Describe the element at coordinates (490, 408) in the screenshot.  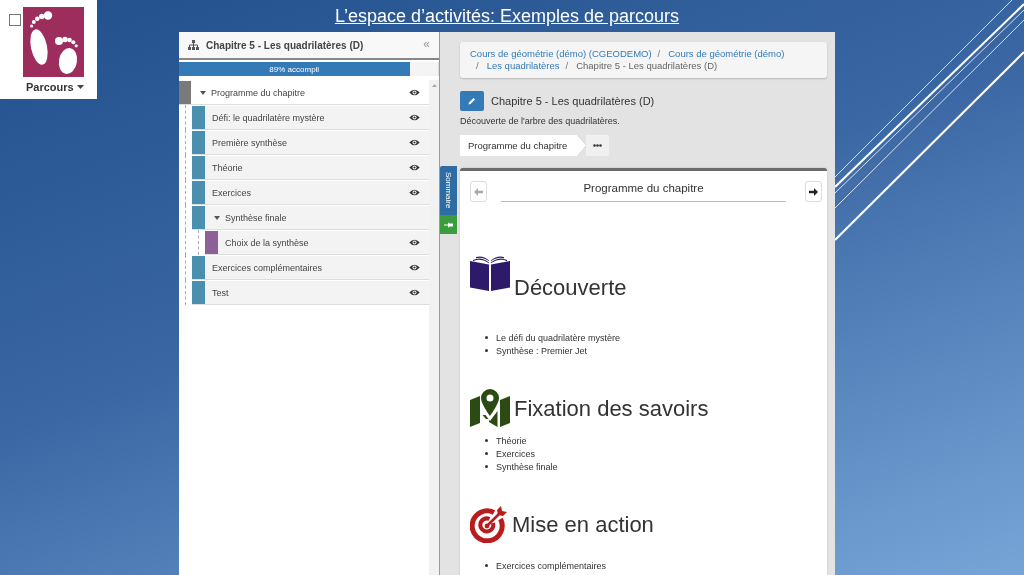
I see `map-pin-icon` at that location.